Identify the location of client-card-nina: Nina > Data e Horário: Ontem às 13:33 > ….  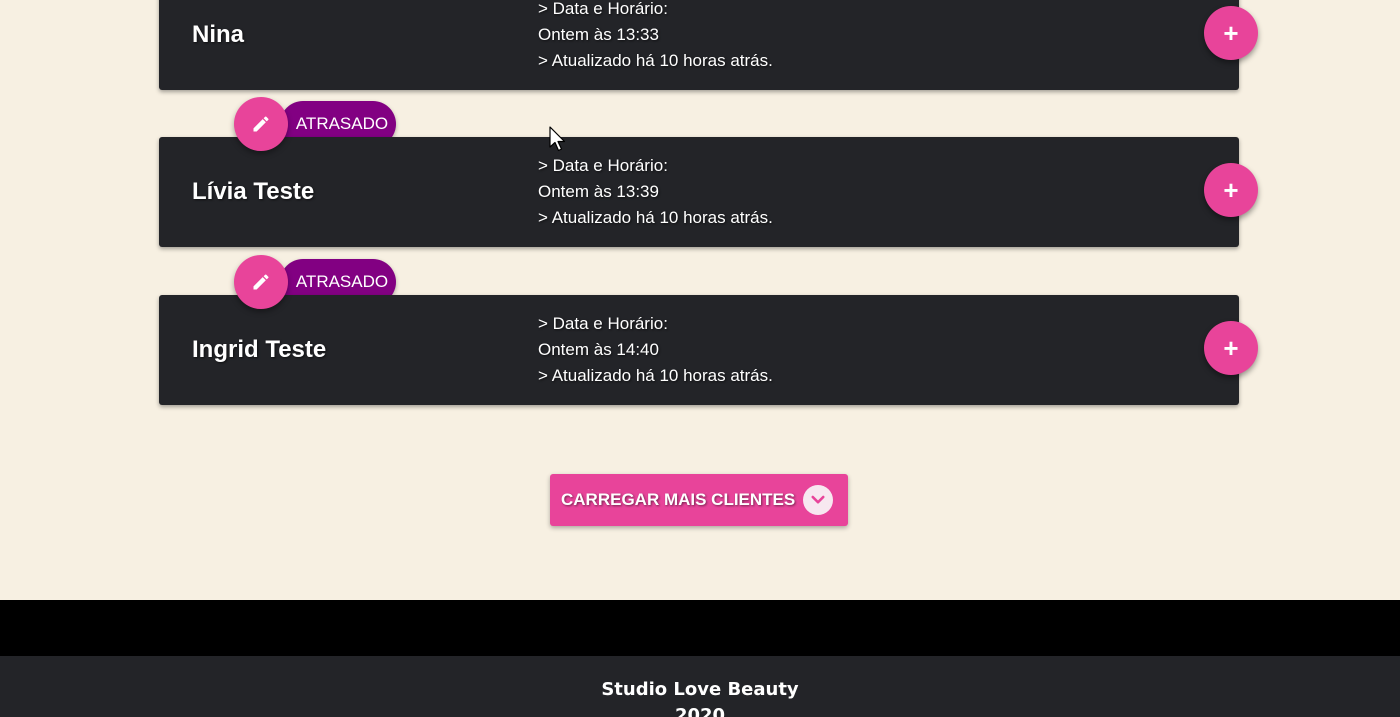
(708, 45).